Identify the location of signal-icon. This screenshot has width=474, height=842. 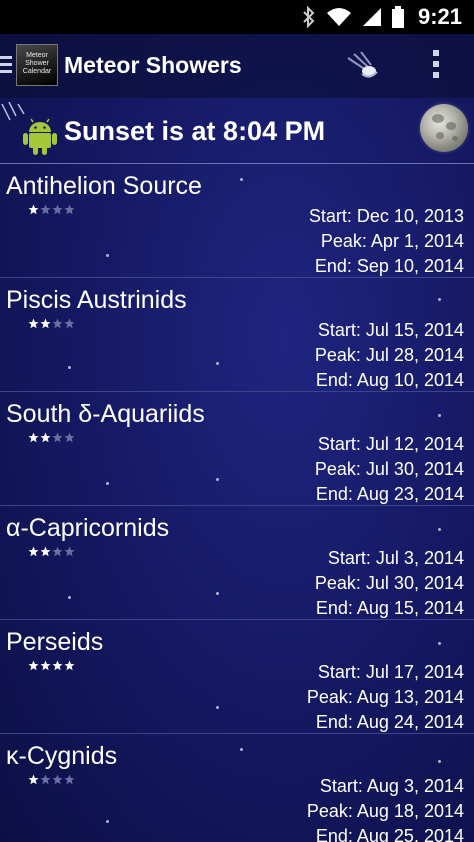
(372, 17).